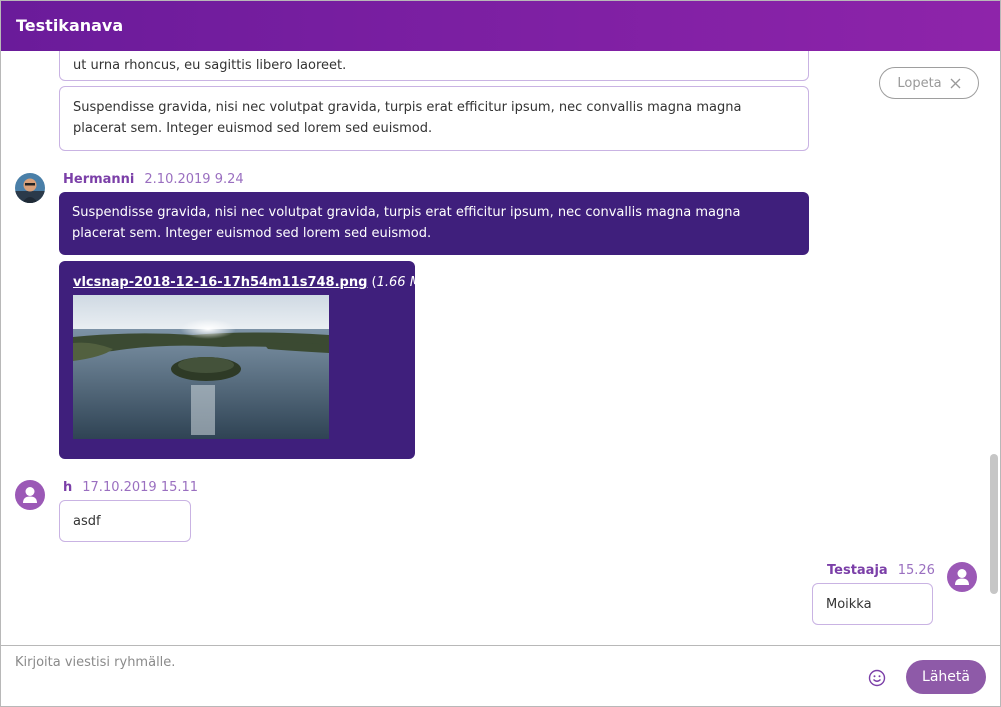  What do you see at coordinates (125, 521) in the screenshot?
I see `message-bubble: asdf` at bounding box center [125, 521].